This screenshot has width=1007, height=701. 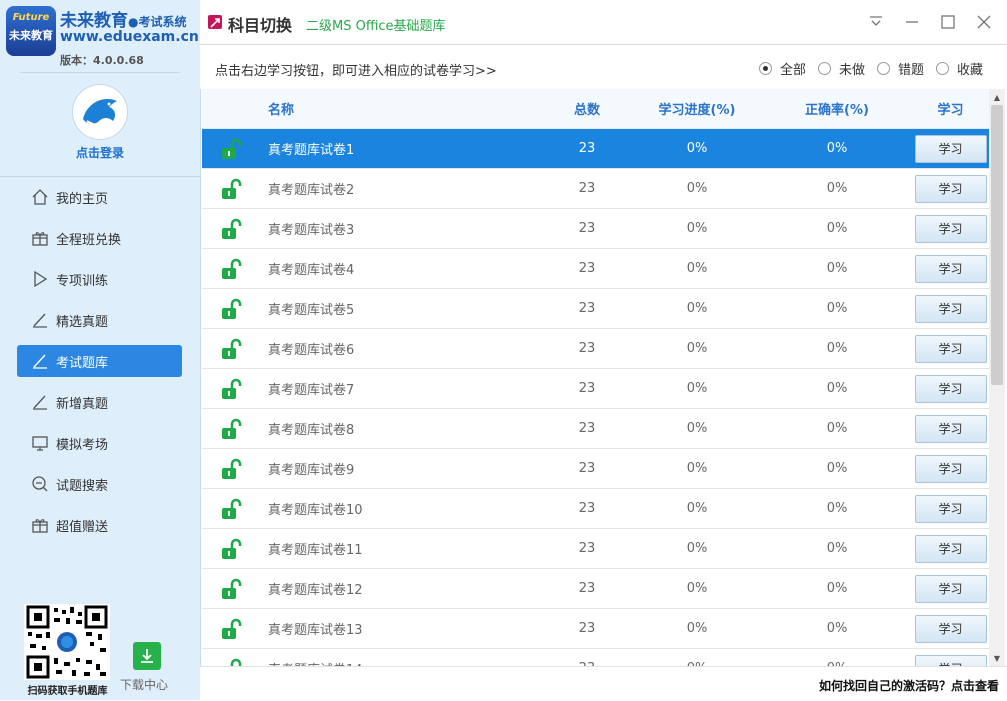 What do you see at coordinates (603, 22) in the screenshot?
I see `top-bar: 科目切换 二级MS Office基础题库` at bounding box center [603, 22].